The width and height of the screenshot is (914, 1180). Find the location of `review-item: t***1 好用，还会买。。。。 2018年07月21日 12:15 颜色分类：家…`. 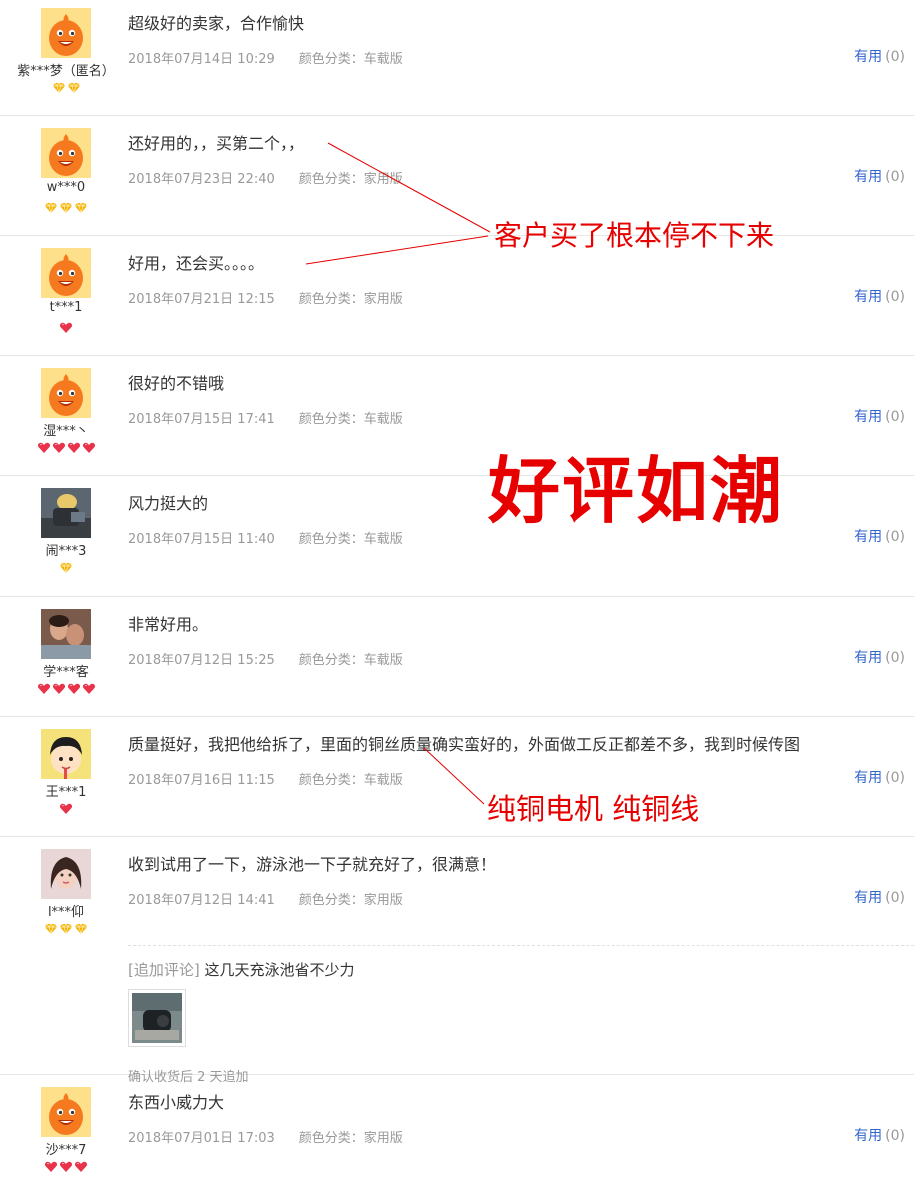

review-item: t***1 好用，还会买。。。。 2018年07月21日 12:15 颜色分类：家… is located at coordinates (457, 298).